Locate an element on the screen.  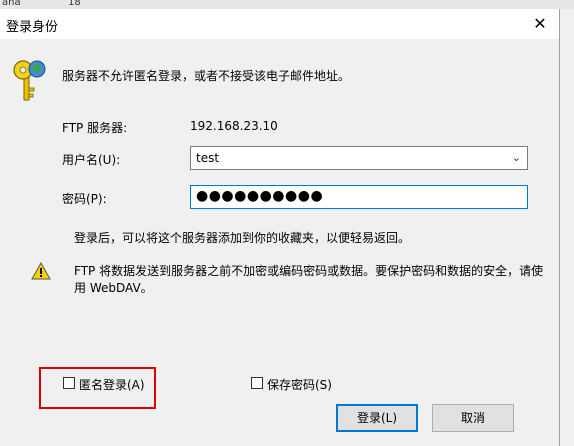
login-button: 登录(L) is located at coordinates (377, 418).